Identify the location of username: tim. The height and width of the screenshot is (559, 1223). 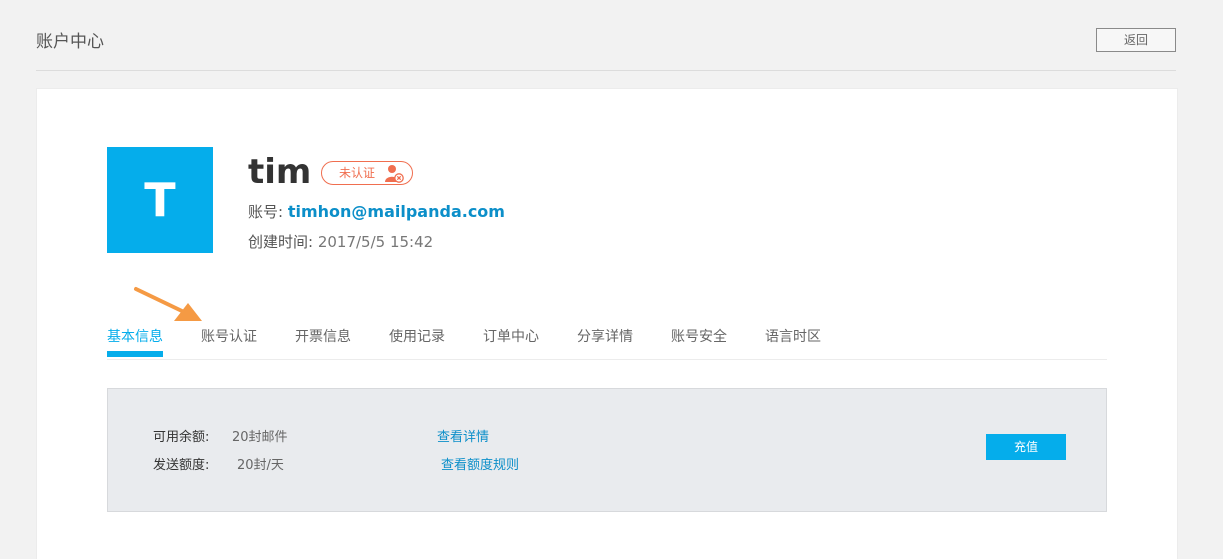
(280, 172).